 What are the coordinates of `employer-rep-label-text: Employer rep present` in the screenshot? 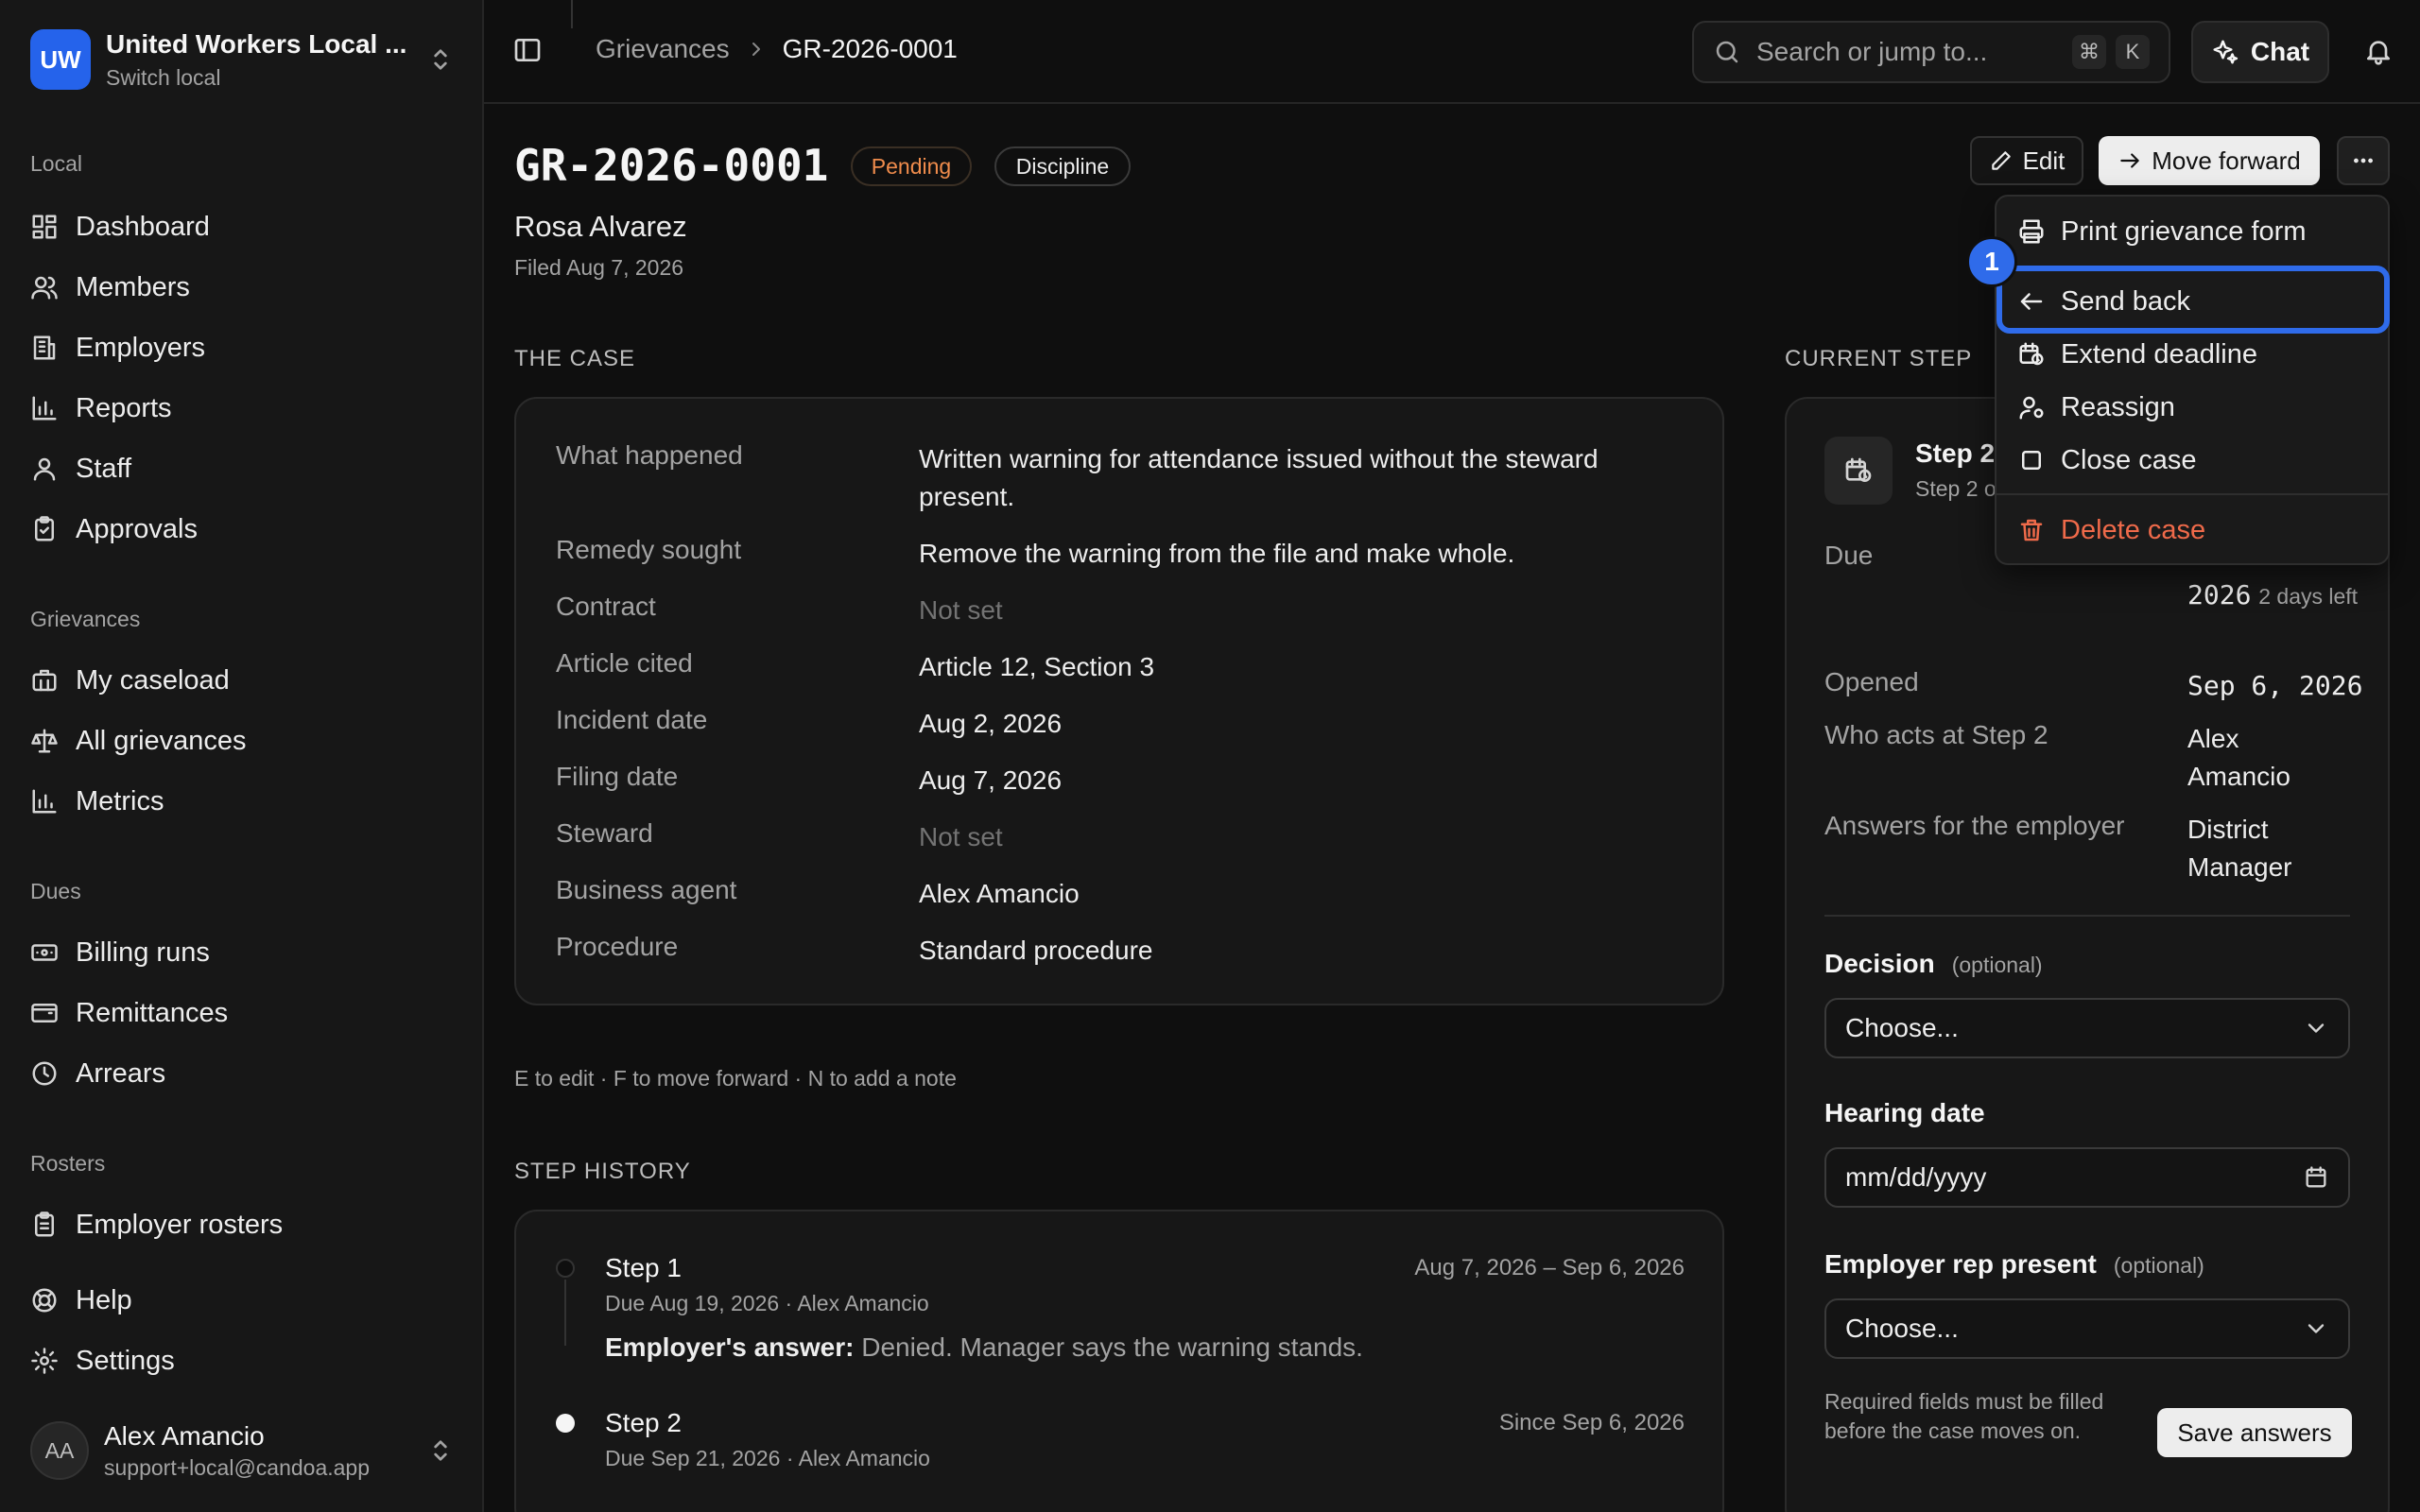 It's located at (1961, 1264).